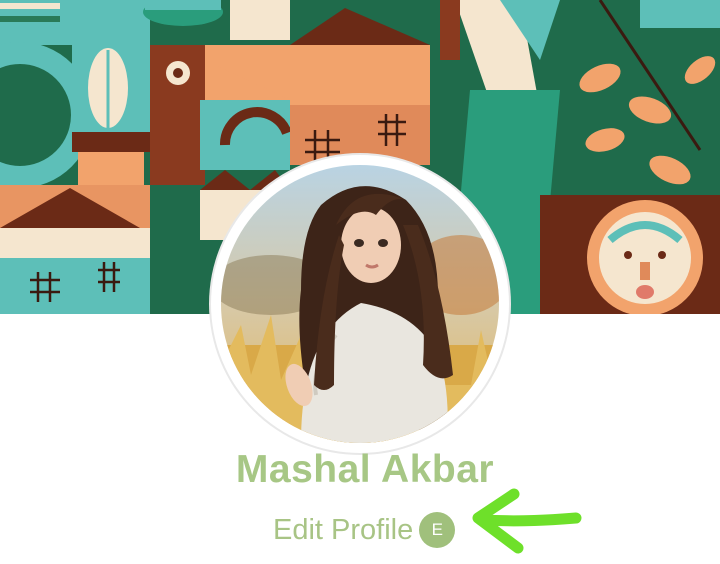 Image resolution: width=720 pixels, height=564 pixels. What do you see at coordinates (437, 530) in the screenshot?
I see `edit-badge: E` at bounding box center [437, 530].